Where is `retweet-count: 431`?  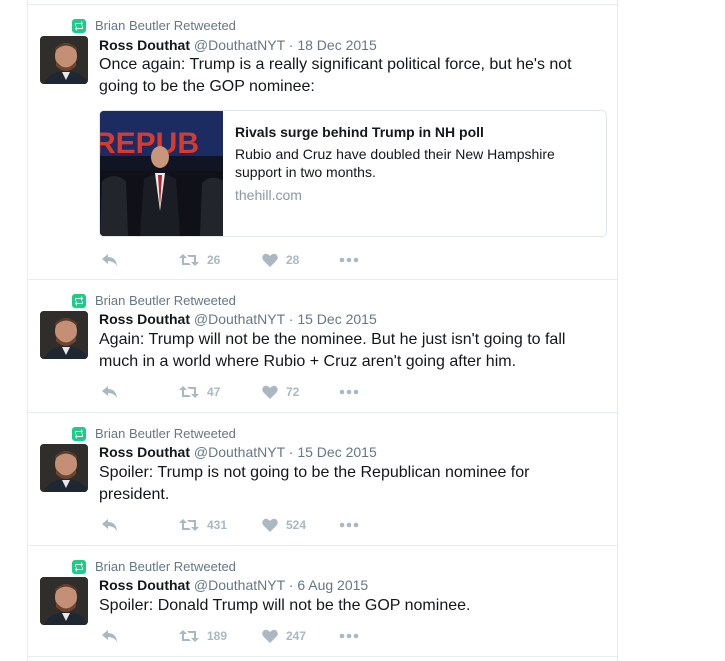
retweet-count: 431 is located at coordinates (217, 525).